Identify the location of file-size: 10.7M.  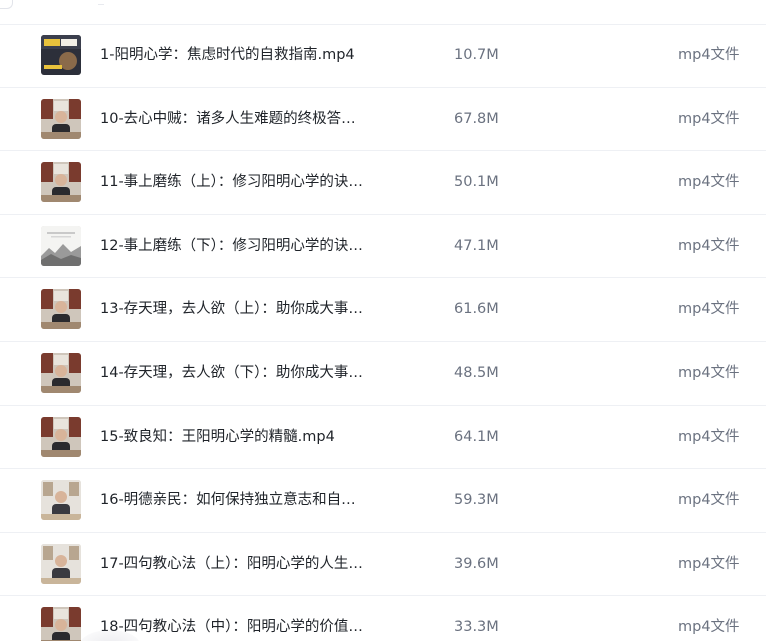
(476, 55).